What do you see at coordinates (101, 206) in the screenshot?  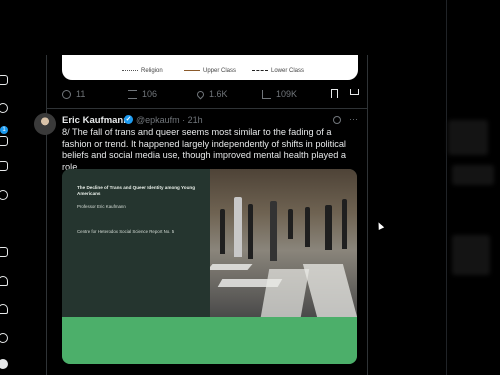 I see `report-author: Professor Eric Kaufmann` at bounding box center [101, 206].